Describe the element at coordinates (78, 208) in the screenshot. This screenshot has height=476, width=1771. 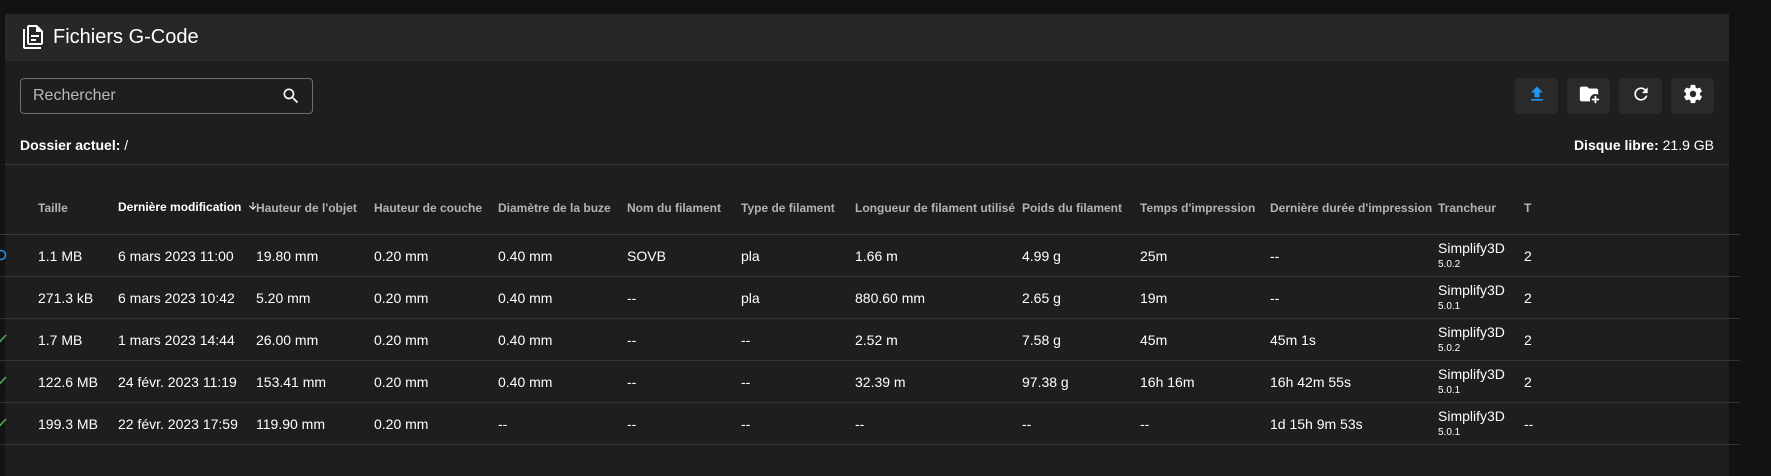
I see `column-header: Taille` at that location.